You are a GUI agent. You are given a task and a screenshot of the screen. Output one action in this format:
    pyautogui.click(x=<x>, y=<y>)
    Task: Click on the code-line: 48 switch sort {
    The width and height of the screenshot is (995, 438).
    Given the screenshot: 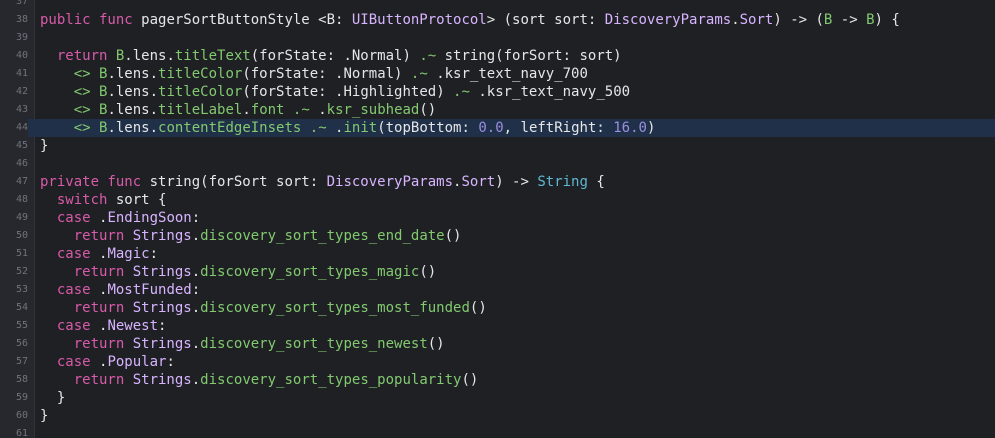 What is the action you would take?
    pyautogui.click(x=497, y=200)
    